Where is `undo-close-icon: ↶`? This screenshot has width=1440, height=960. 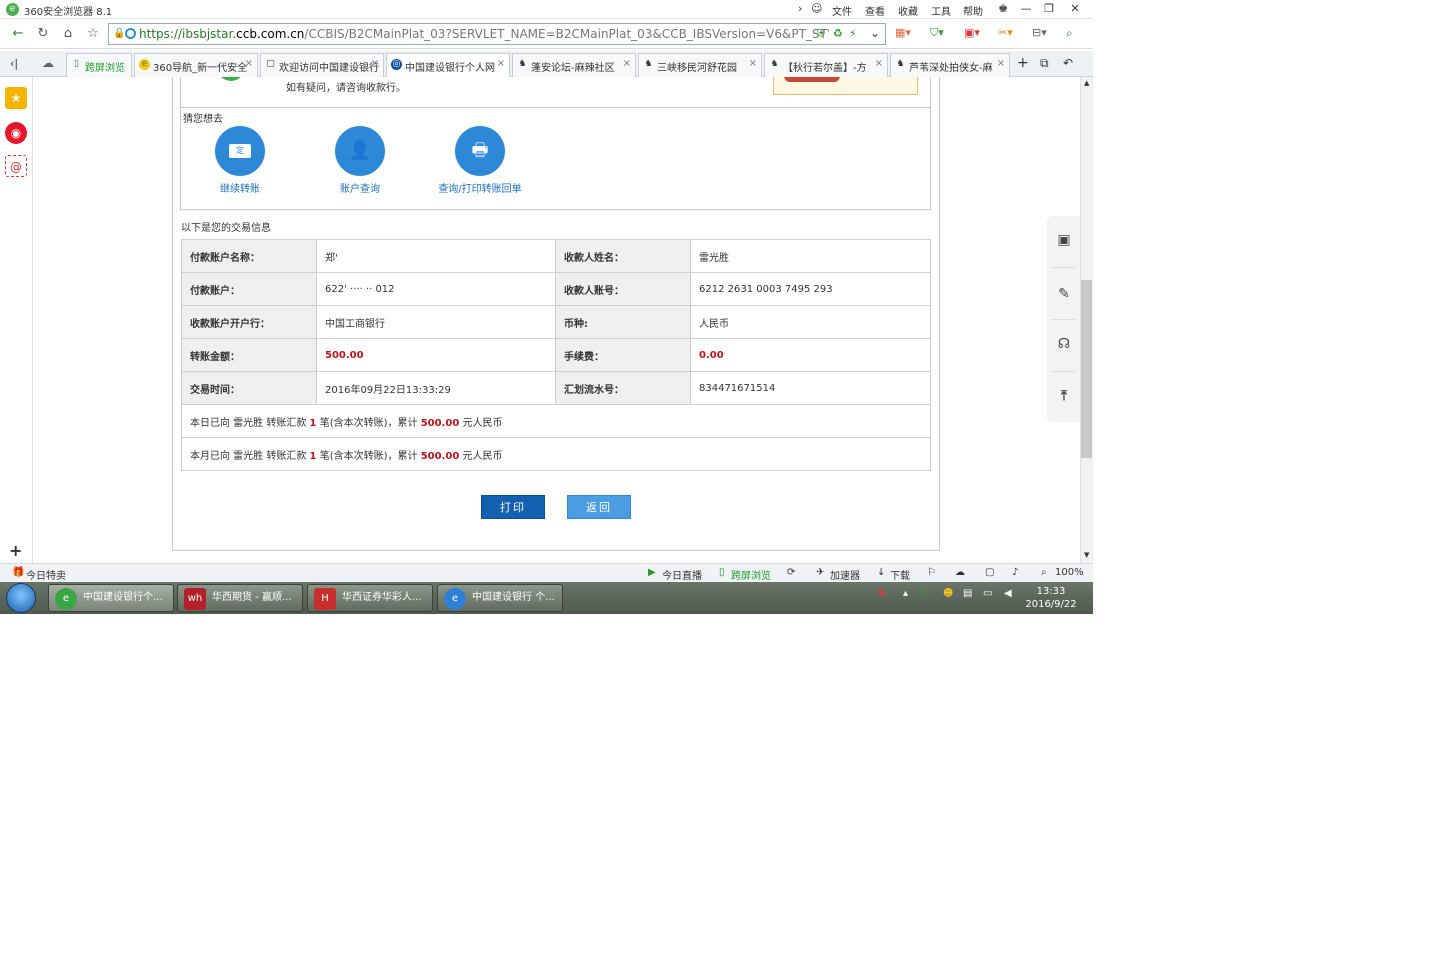
undo-close-icon: ↶ is located at coordinates (1068, 63).